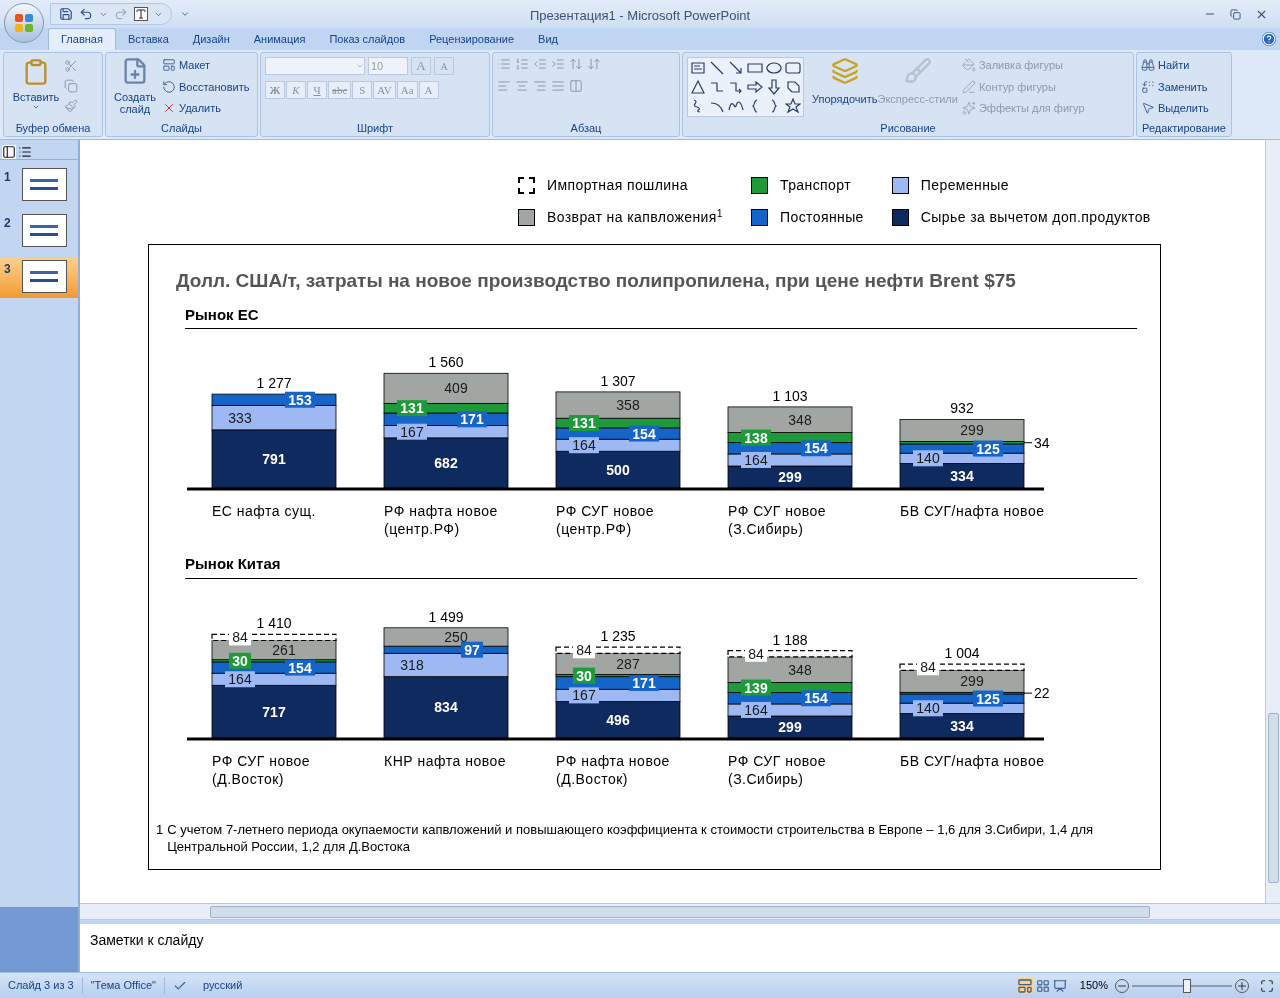 The width and height of the screenshot is (1280, 998). What do you see at coordinates (211, 39) in the screenshot?
I see `ribbon-tab: Дизайн` at bounding box center [211, 39].